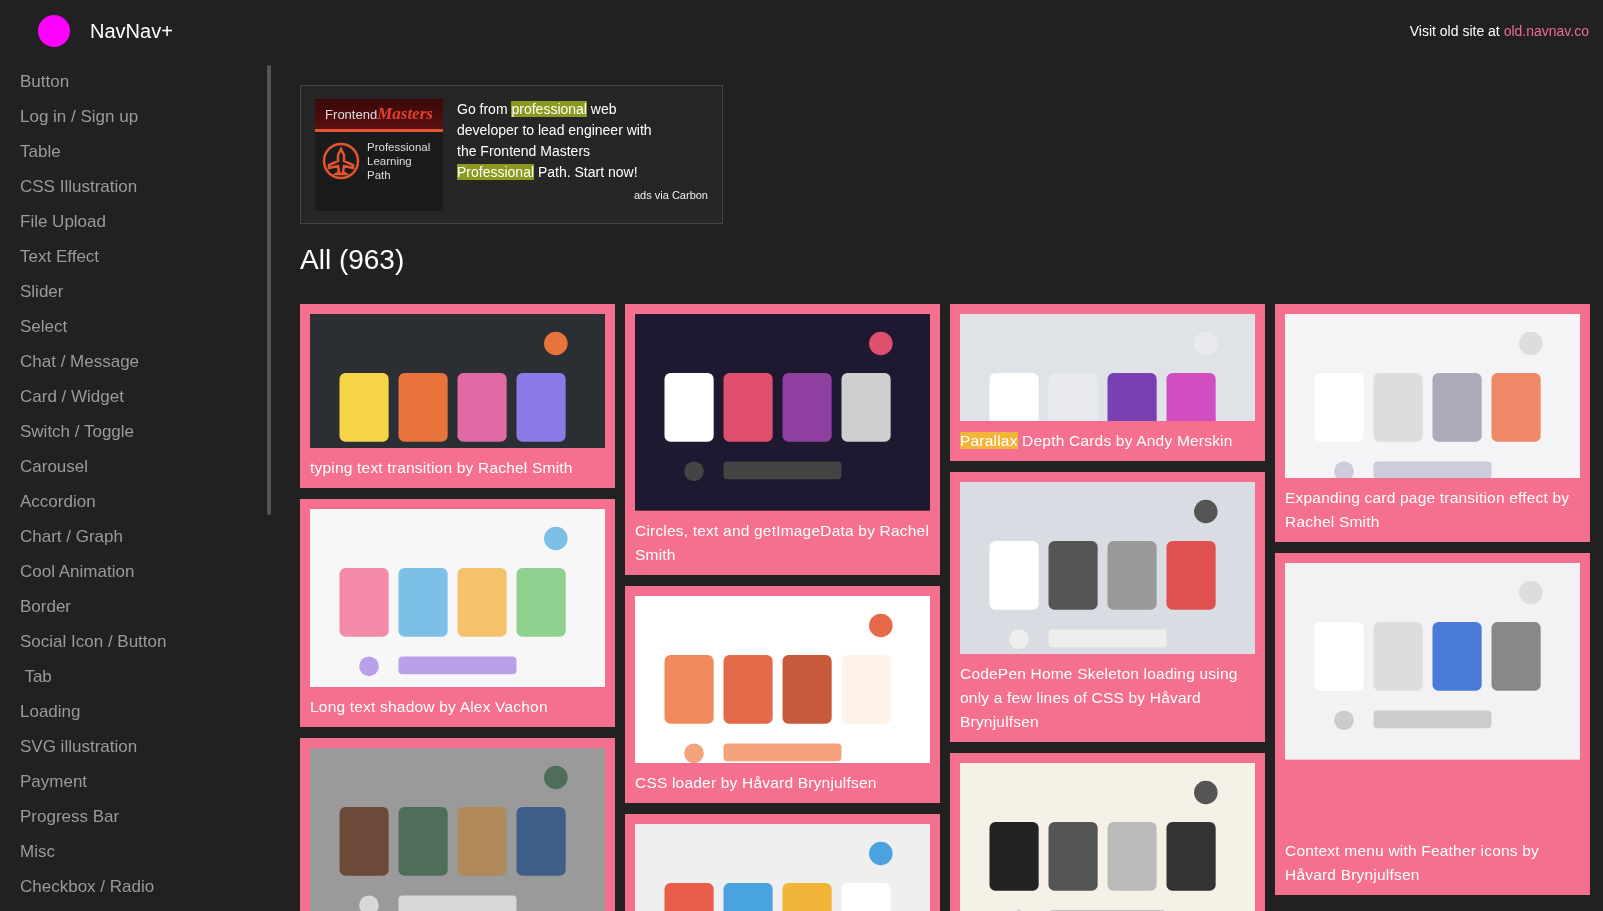 The image size is (1603, 911). I want to click on ad-attribution: ads via Carbon, so click(671, 195).